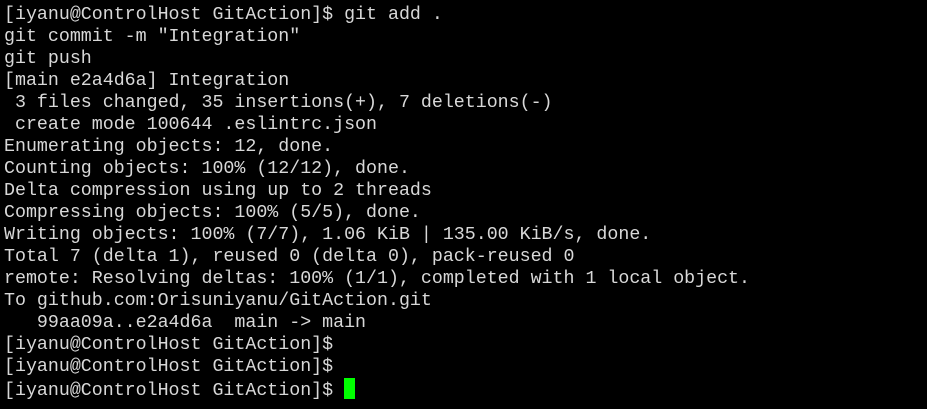  Describe the element at coordinates (377, 389) in the screenshot. I see `active-prompt-line: [iyanu@ControlHost GitAction]$` at that location.